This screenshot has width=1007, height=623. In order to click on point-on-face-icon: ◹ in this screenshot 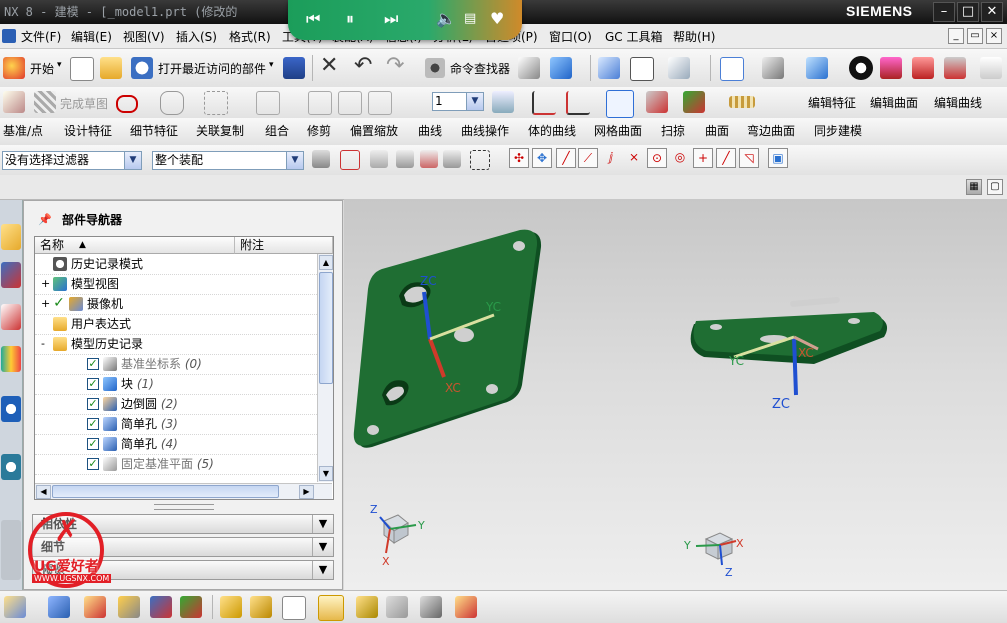, I will do `click(749, 158)`.